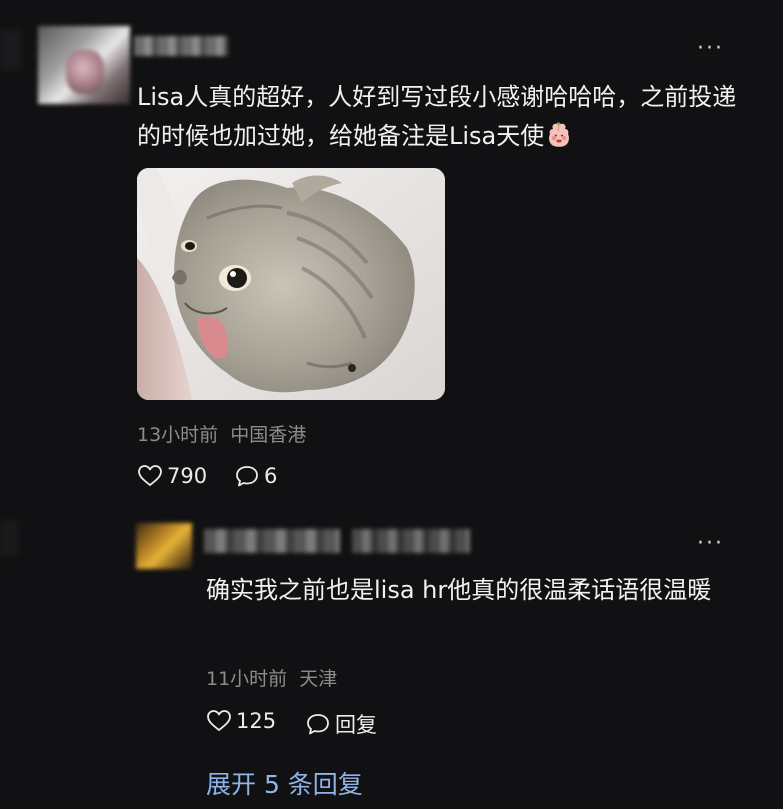 This screenshot has width=783, height=809. I want to click on comment-like-count: 790, so click(187, 476).